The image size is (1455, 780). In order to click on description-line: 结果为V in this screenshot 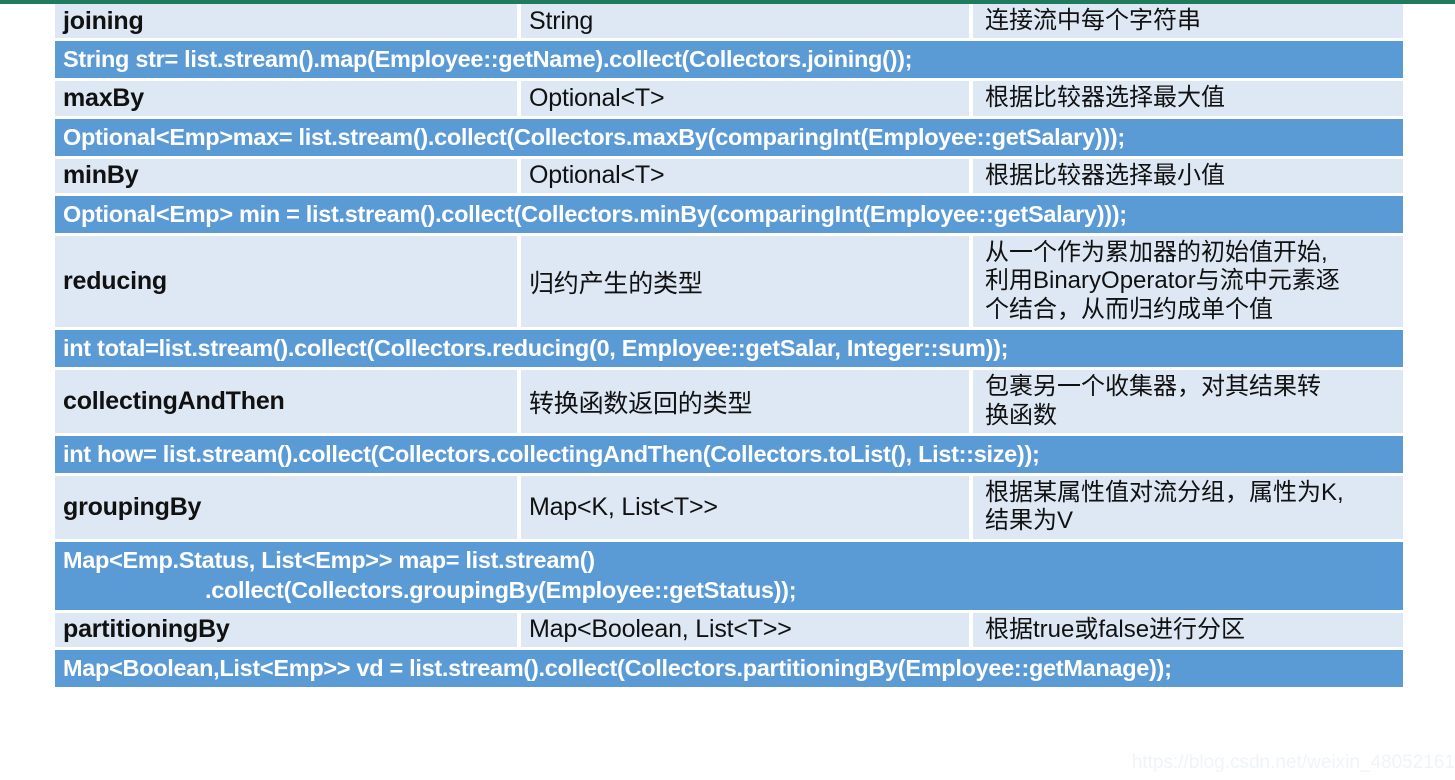, I will do `click(1029, 521)`.